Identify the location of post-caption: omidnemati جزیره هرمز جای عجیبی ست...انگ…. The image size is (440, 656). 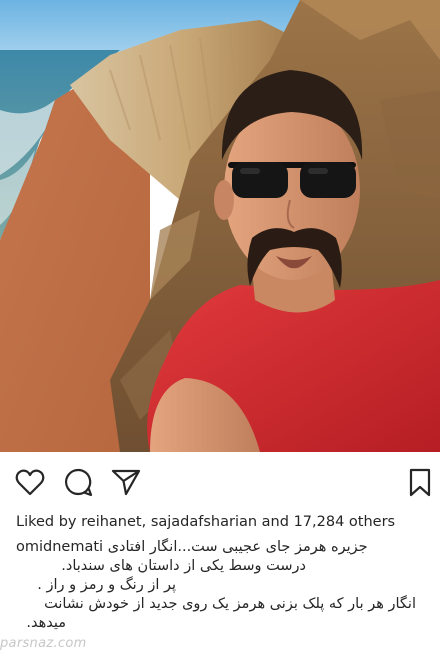
(216, 585).